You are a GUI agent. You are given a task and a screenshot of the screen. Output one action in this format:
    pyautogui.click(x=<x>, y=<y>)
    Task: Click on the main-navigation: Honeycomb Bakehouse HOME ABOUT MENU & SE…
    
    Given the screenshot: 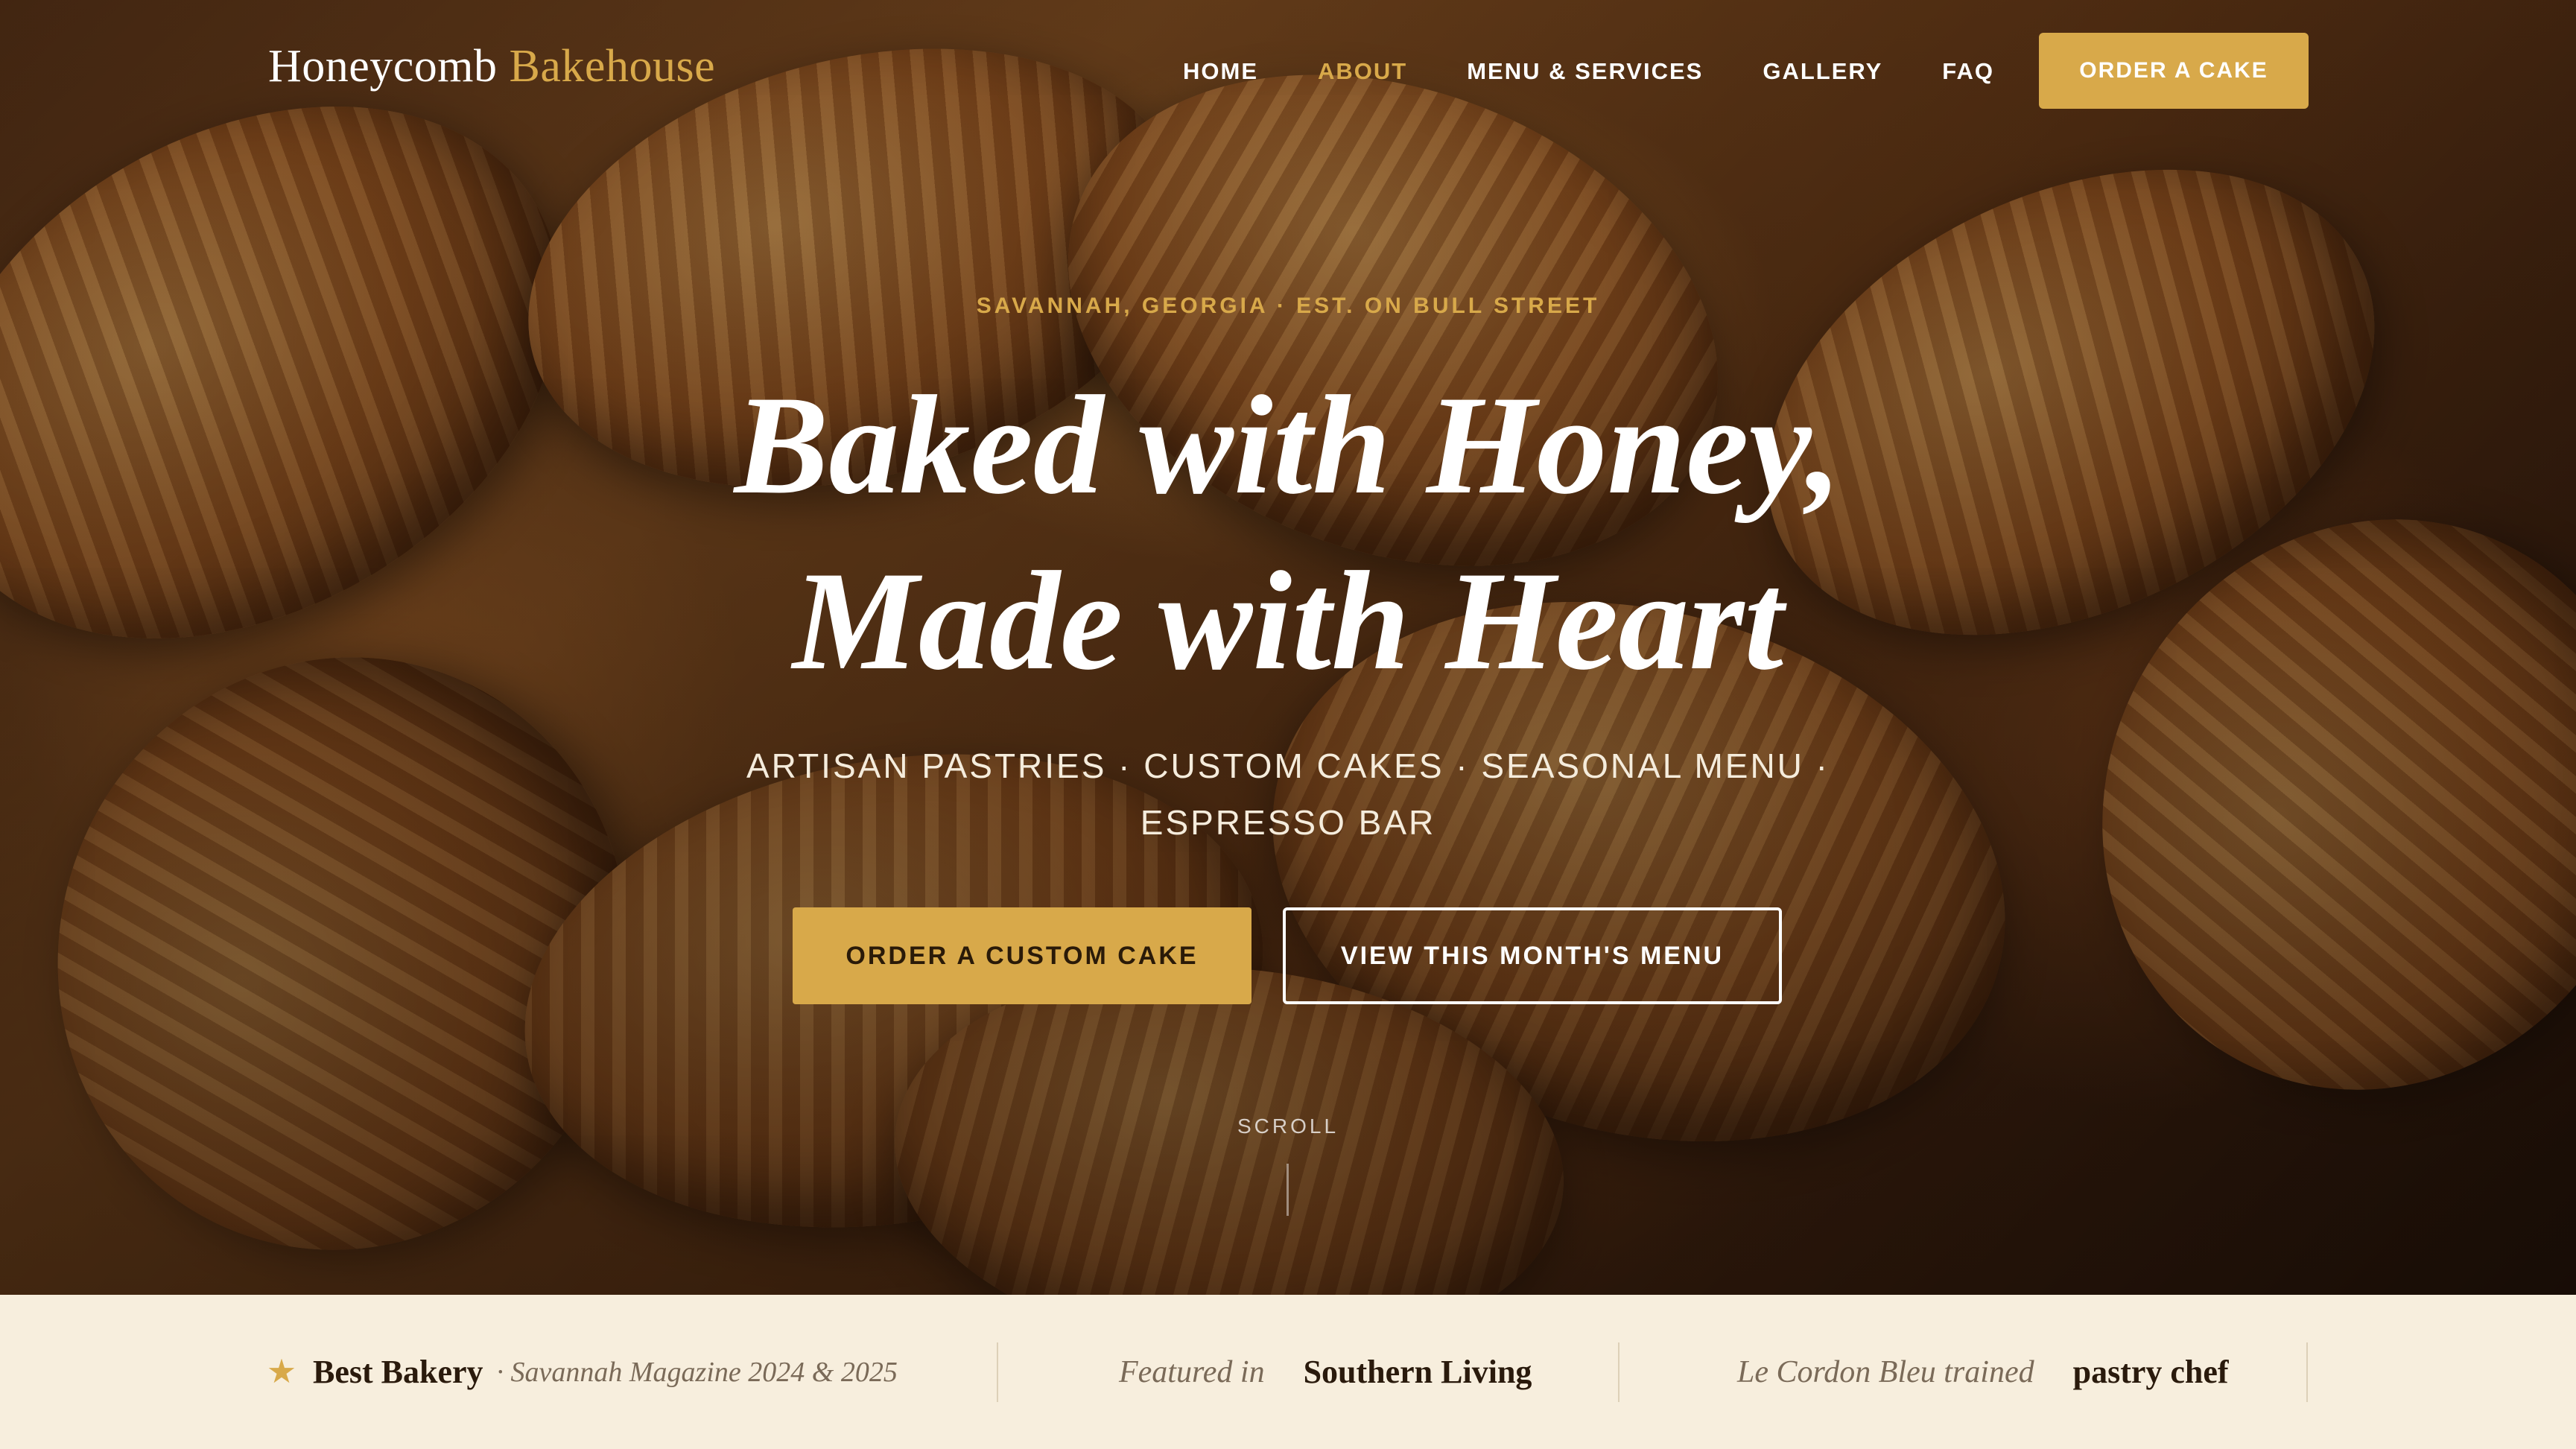 What is the action you would take?
    pyautogui.click(x=1288, y=71)
    